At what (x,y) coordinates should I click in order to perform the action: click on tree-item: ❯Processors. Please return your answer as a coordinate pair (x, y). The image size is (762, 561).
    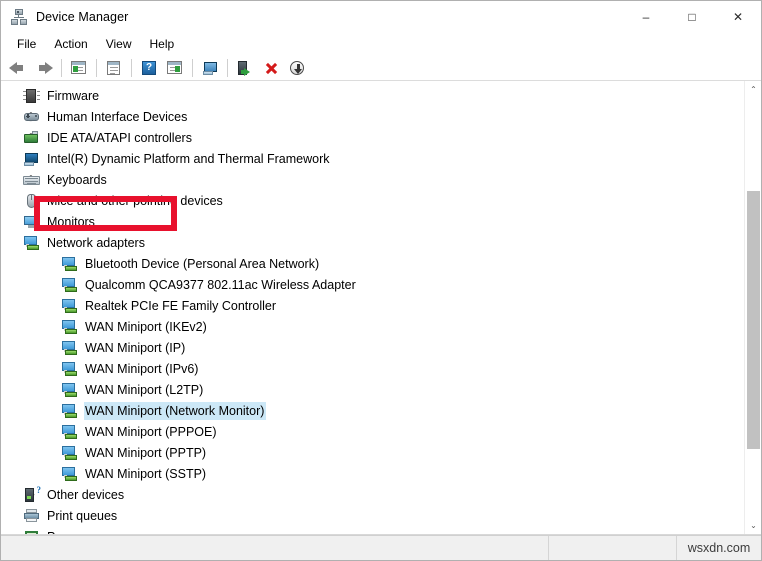
    Looking at the image, I should click on (372, 530).